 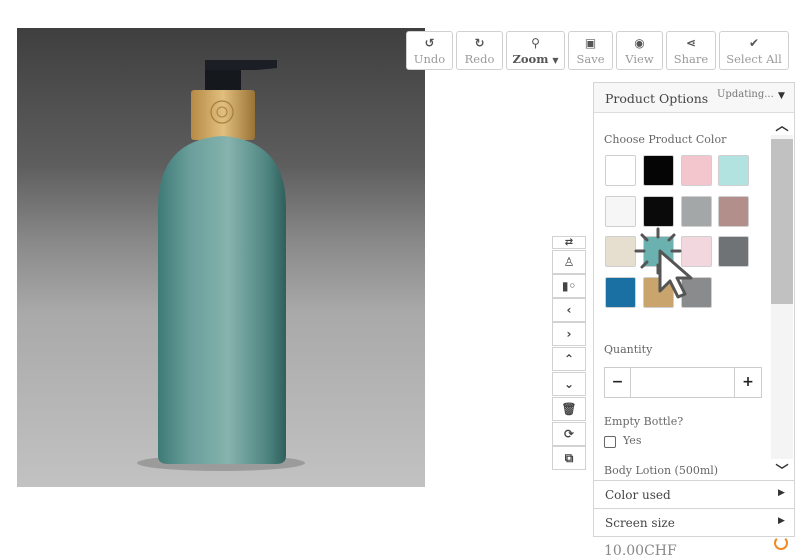 I want to click on price-text: 10.00CHF, so click(x=640, y=549).